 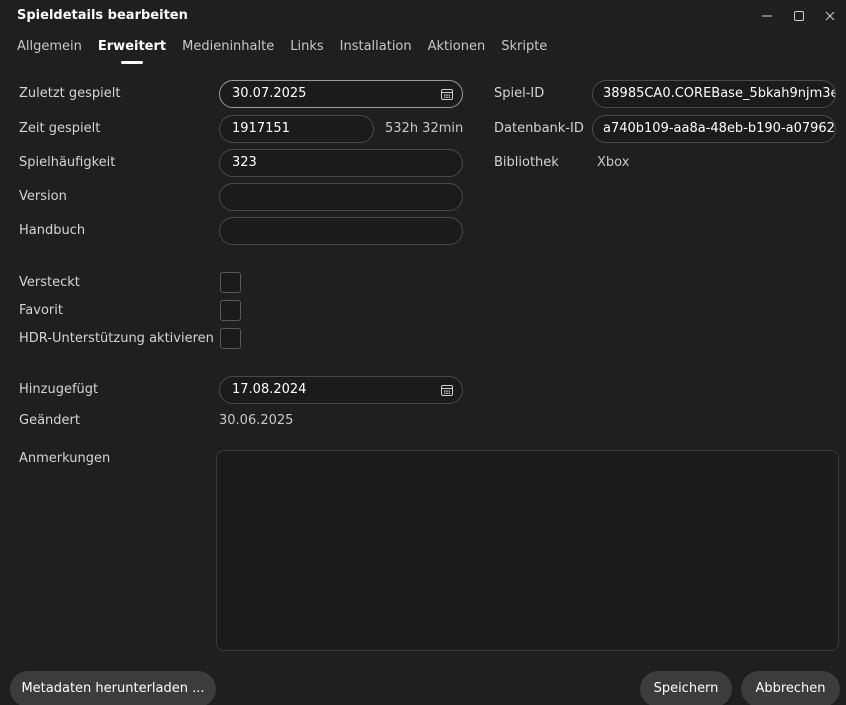 I want to click on hidden-checkbox, so click(x=230, y=282).